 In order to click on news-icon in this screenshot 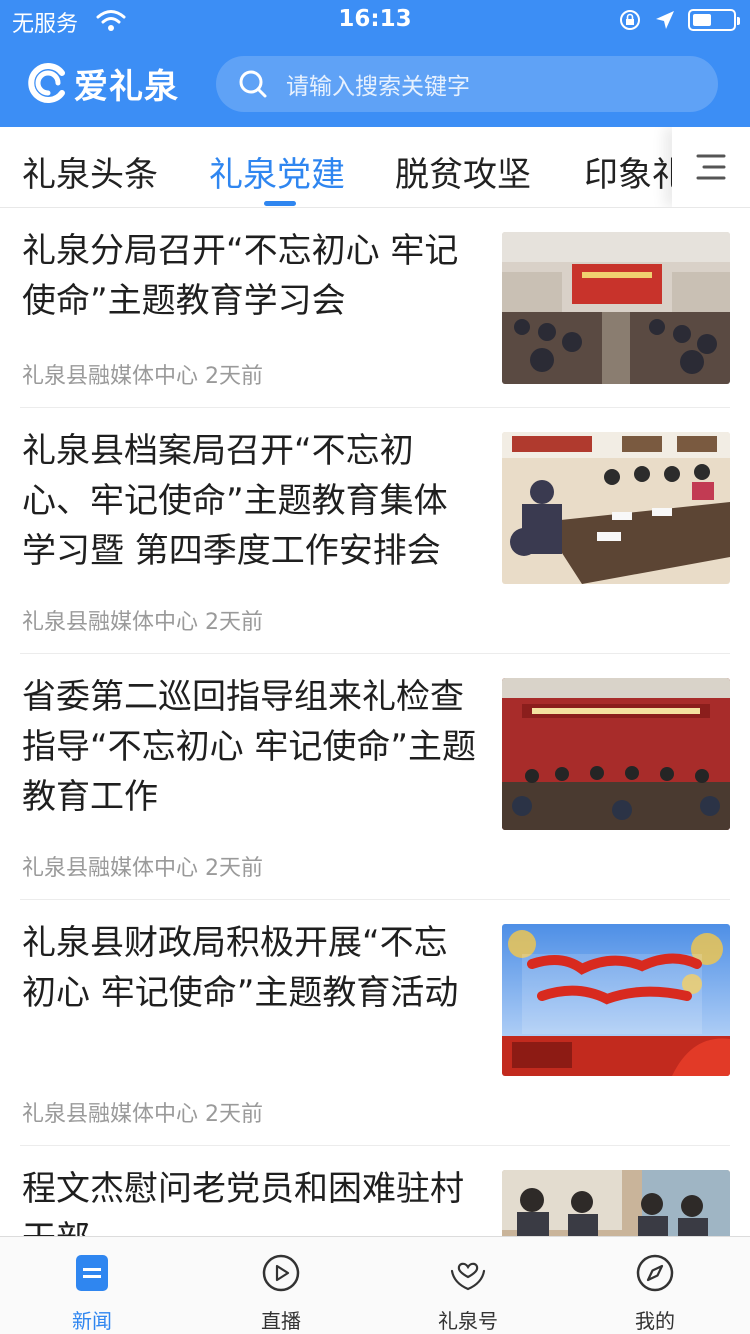, I will do `click(92, 1273)`.